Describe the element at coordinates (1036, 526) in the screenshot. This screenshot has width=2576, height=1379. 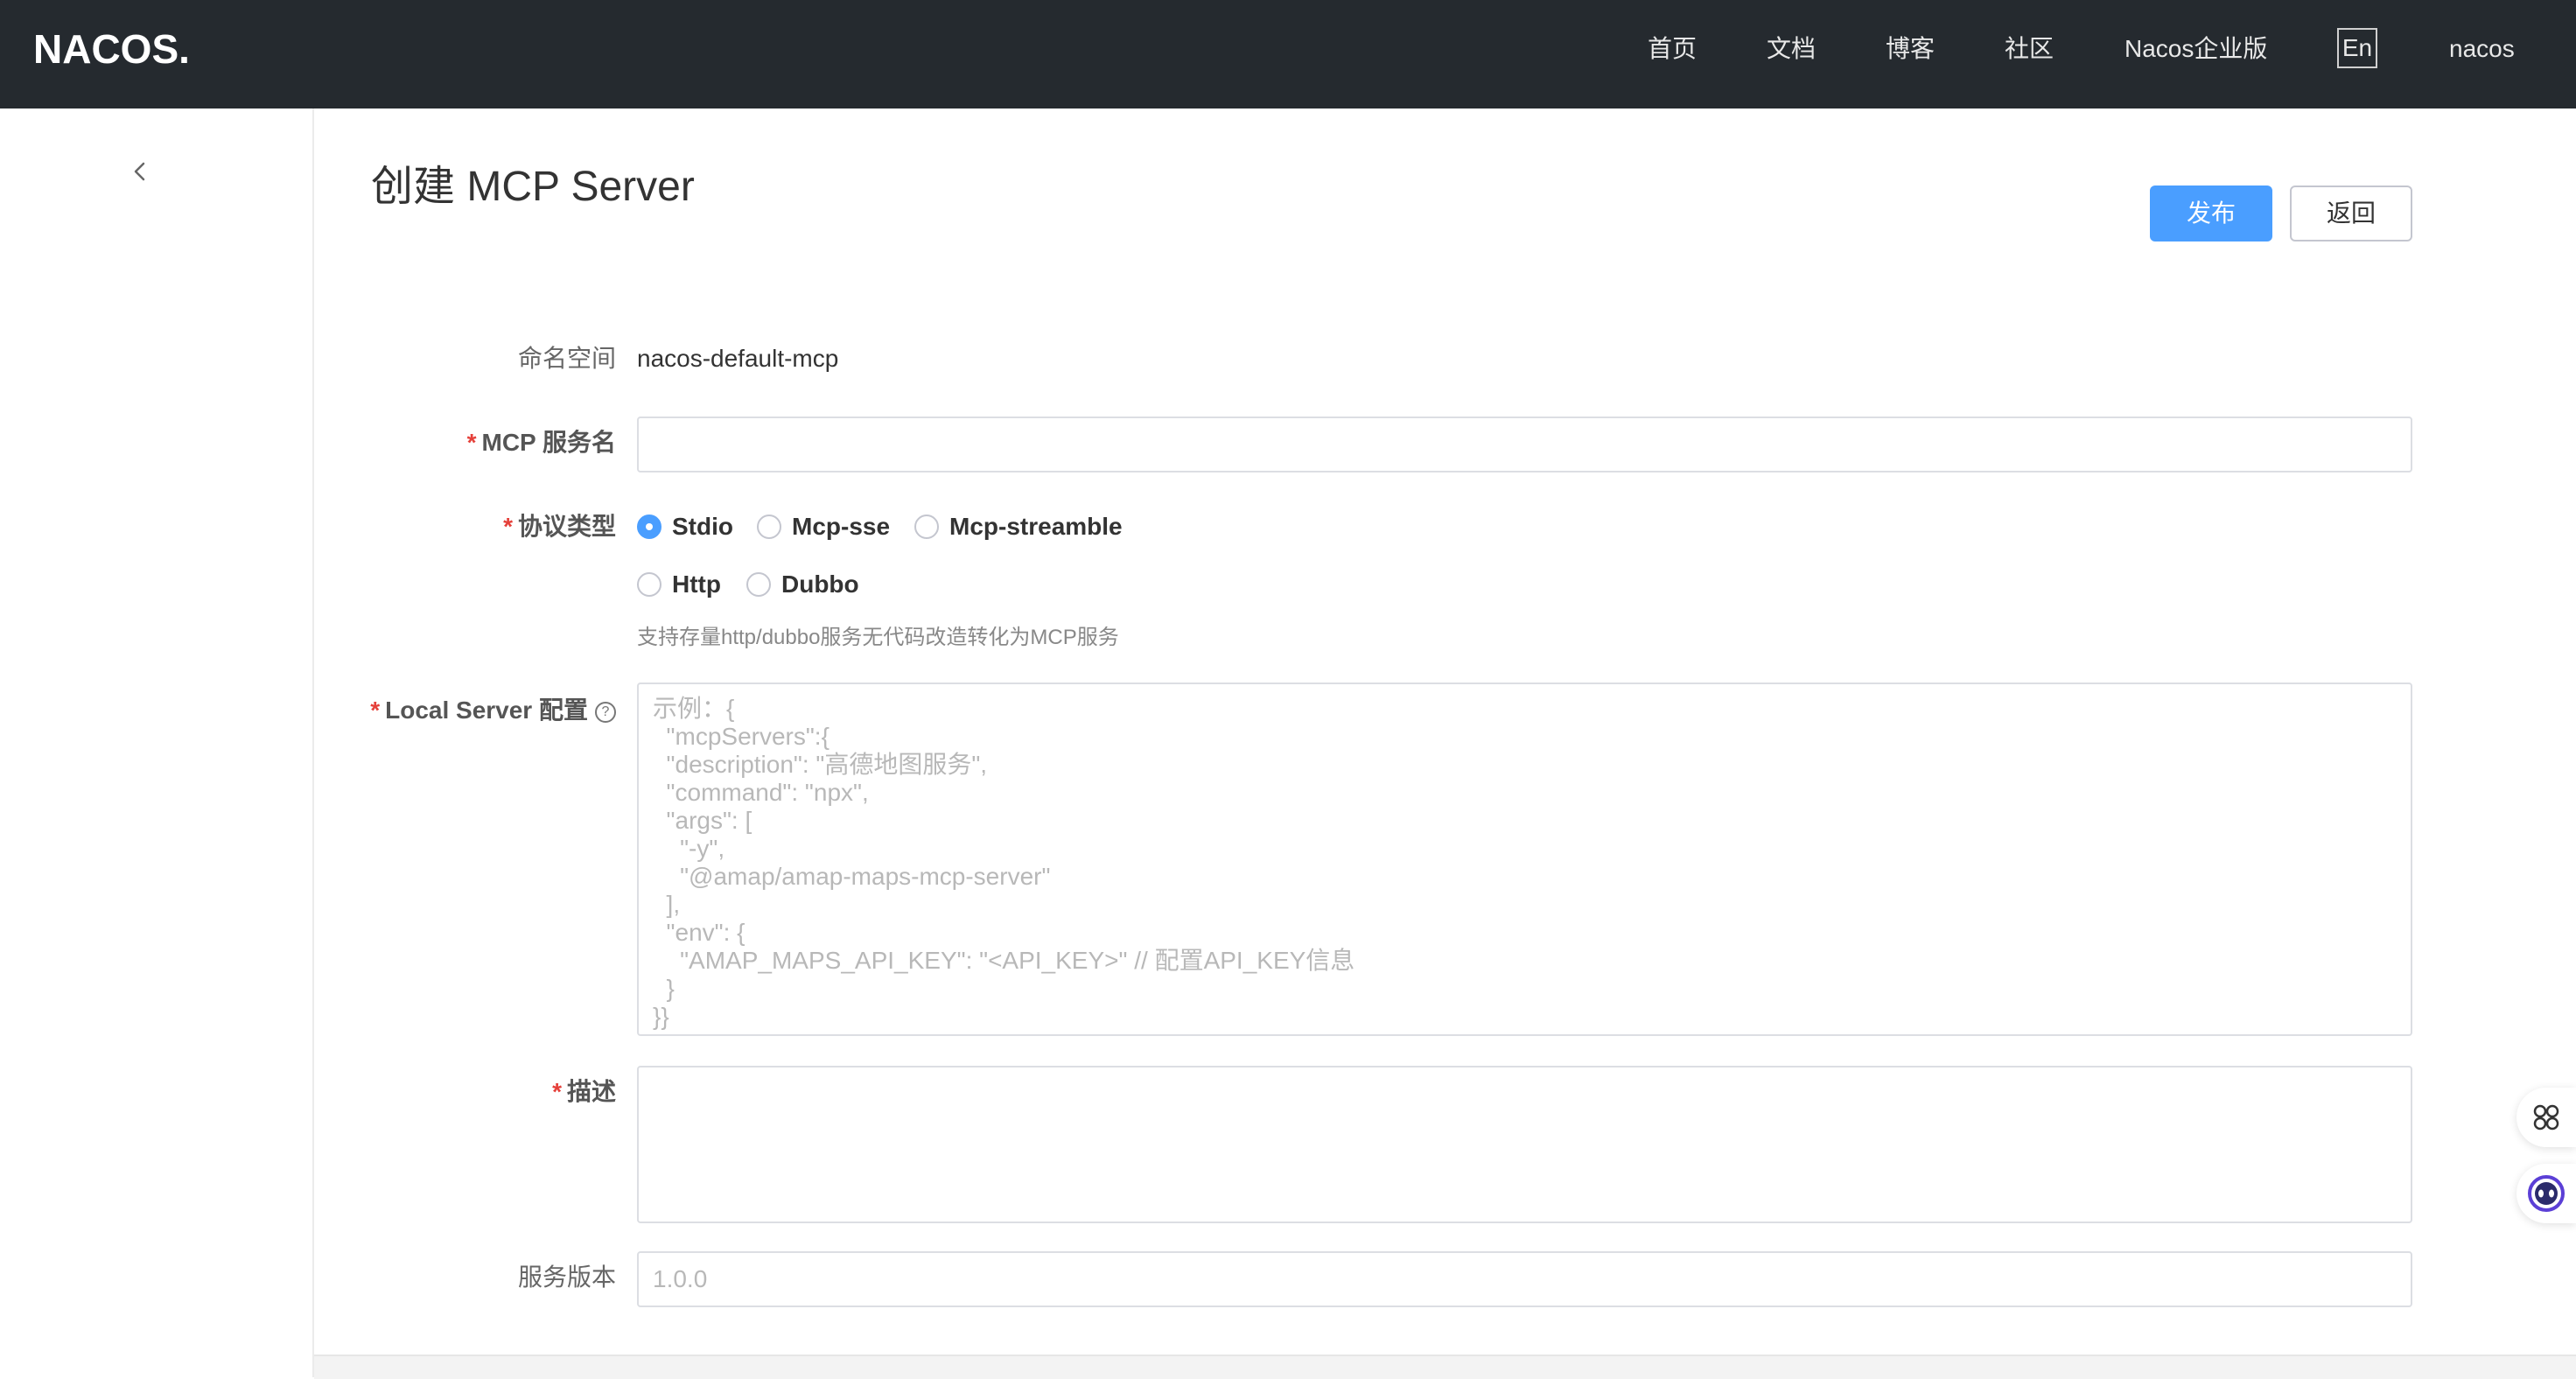
I see `radio-label: Mcp-streamble` at that location.